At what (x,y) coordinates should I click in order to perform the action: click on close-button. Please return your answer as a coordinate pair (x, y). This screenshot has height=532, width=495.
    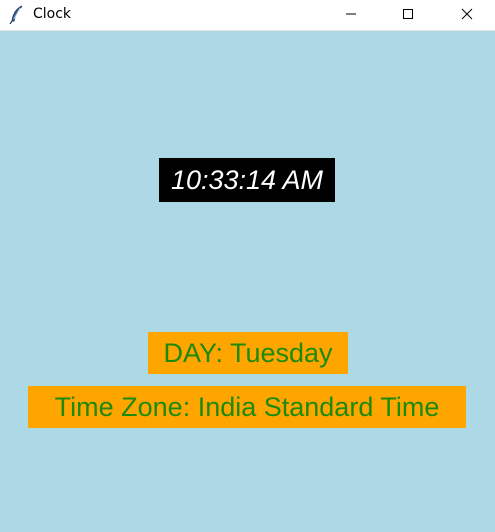
    Looking at the image, I should click on (467, 15).